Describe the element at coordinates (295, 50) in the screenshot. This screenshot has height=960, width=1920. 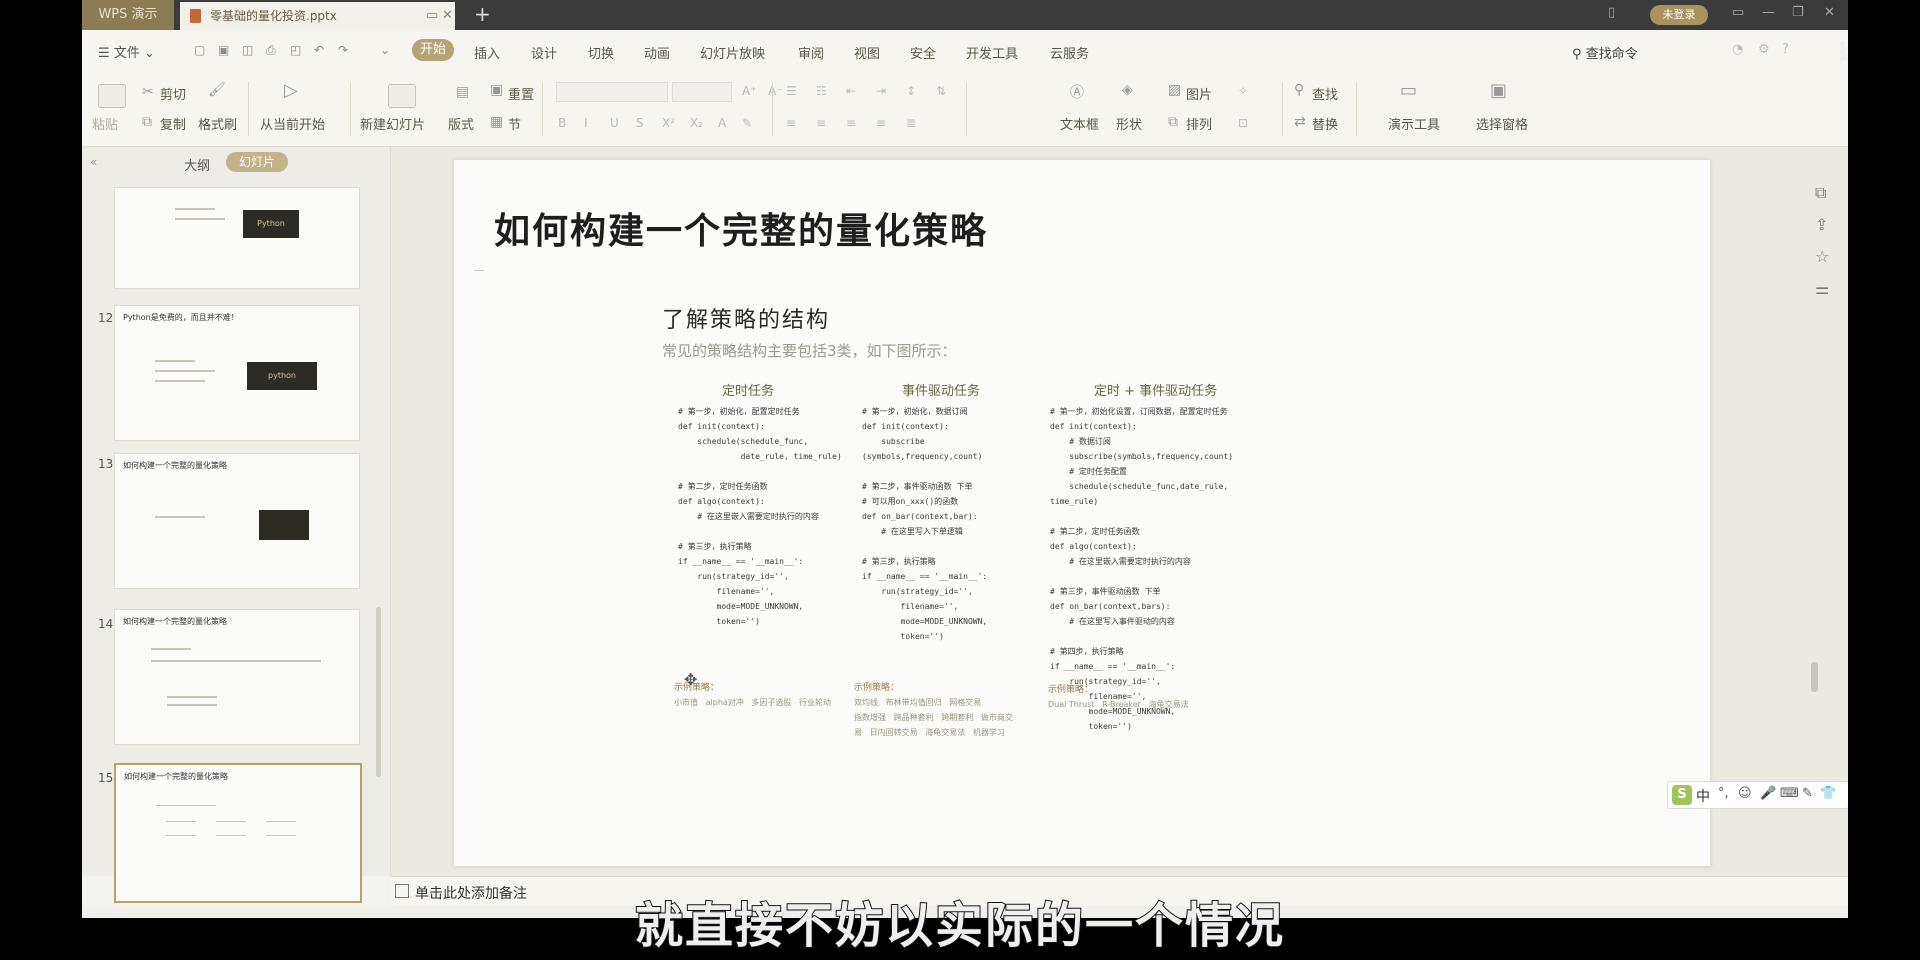
I see `print-preview-icon: ◰` at that location.